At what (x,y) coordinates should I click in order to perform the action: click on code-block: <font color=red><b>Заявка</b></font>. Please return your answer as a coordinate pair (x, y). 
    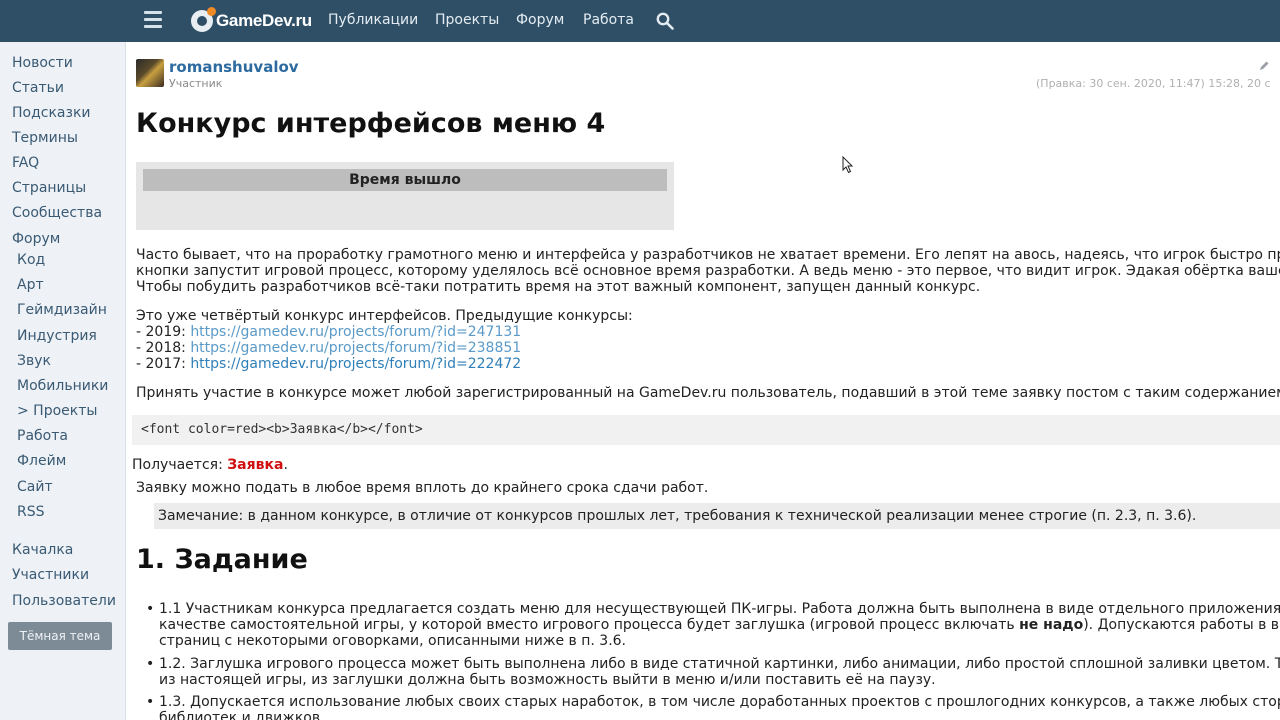
    Looking at the image, I should click on (706, 430).